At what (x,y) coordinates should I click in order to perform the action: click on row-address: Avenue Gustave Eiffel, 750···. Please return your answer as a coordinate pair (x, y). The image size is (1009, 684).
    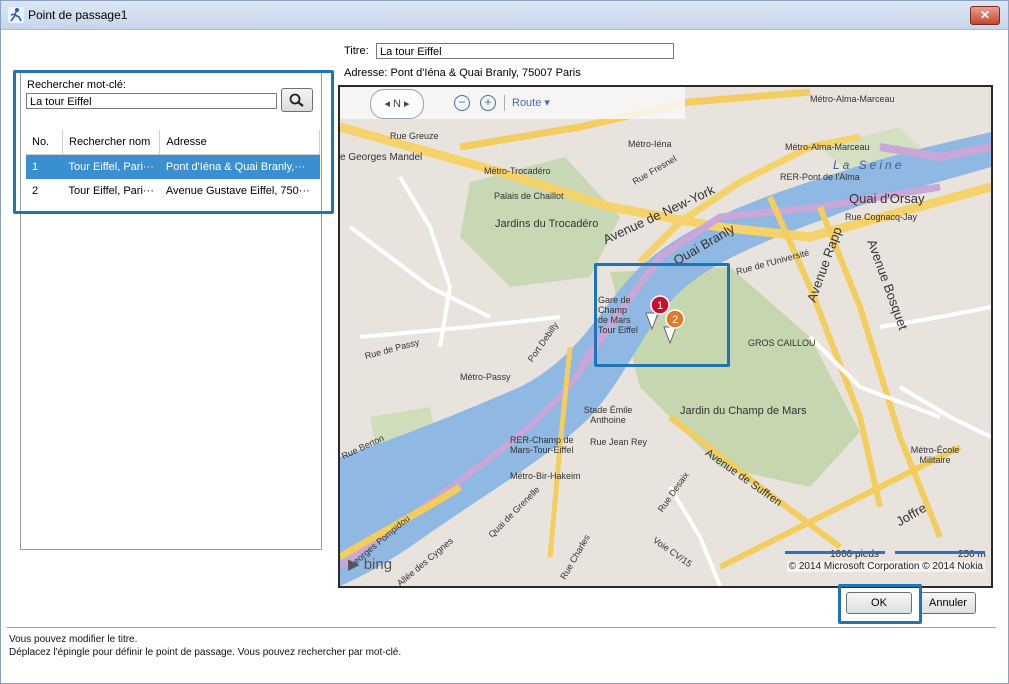
    Looking at the image, I should click on (237, 191).